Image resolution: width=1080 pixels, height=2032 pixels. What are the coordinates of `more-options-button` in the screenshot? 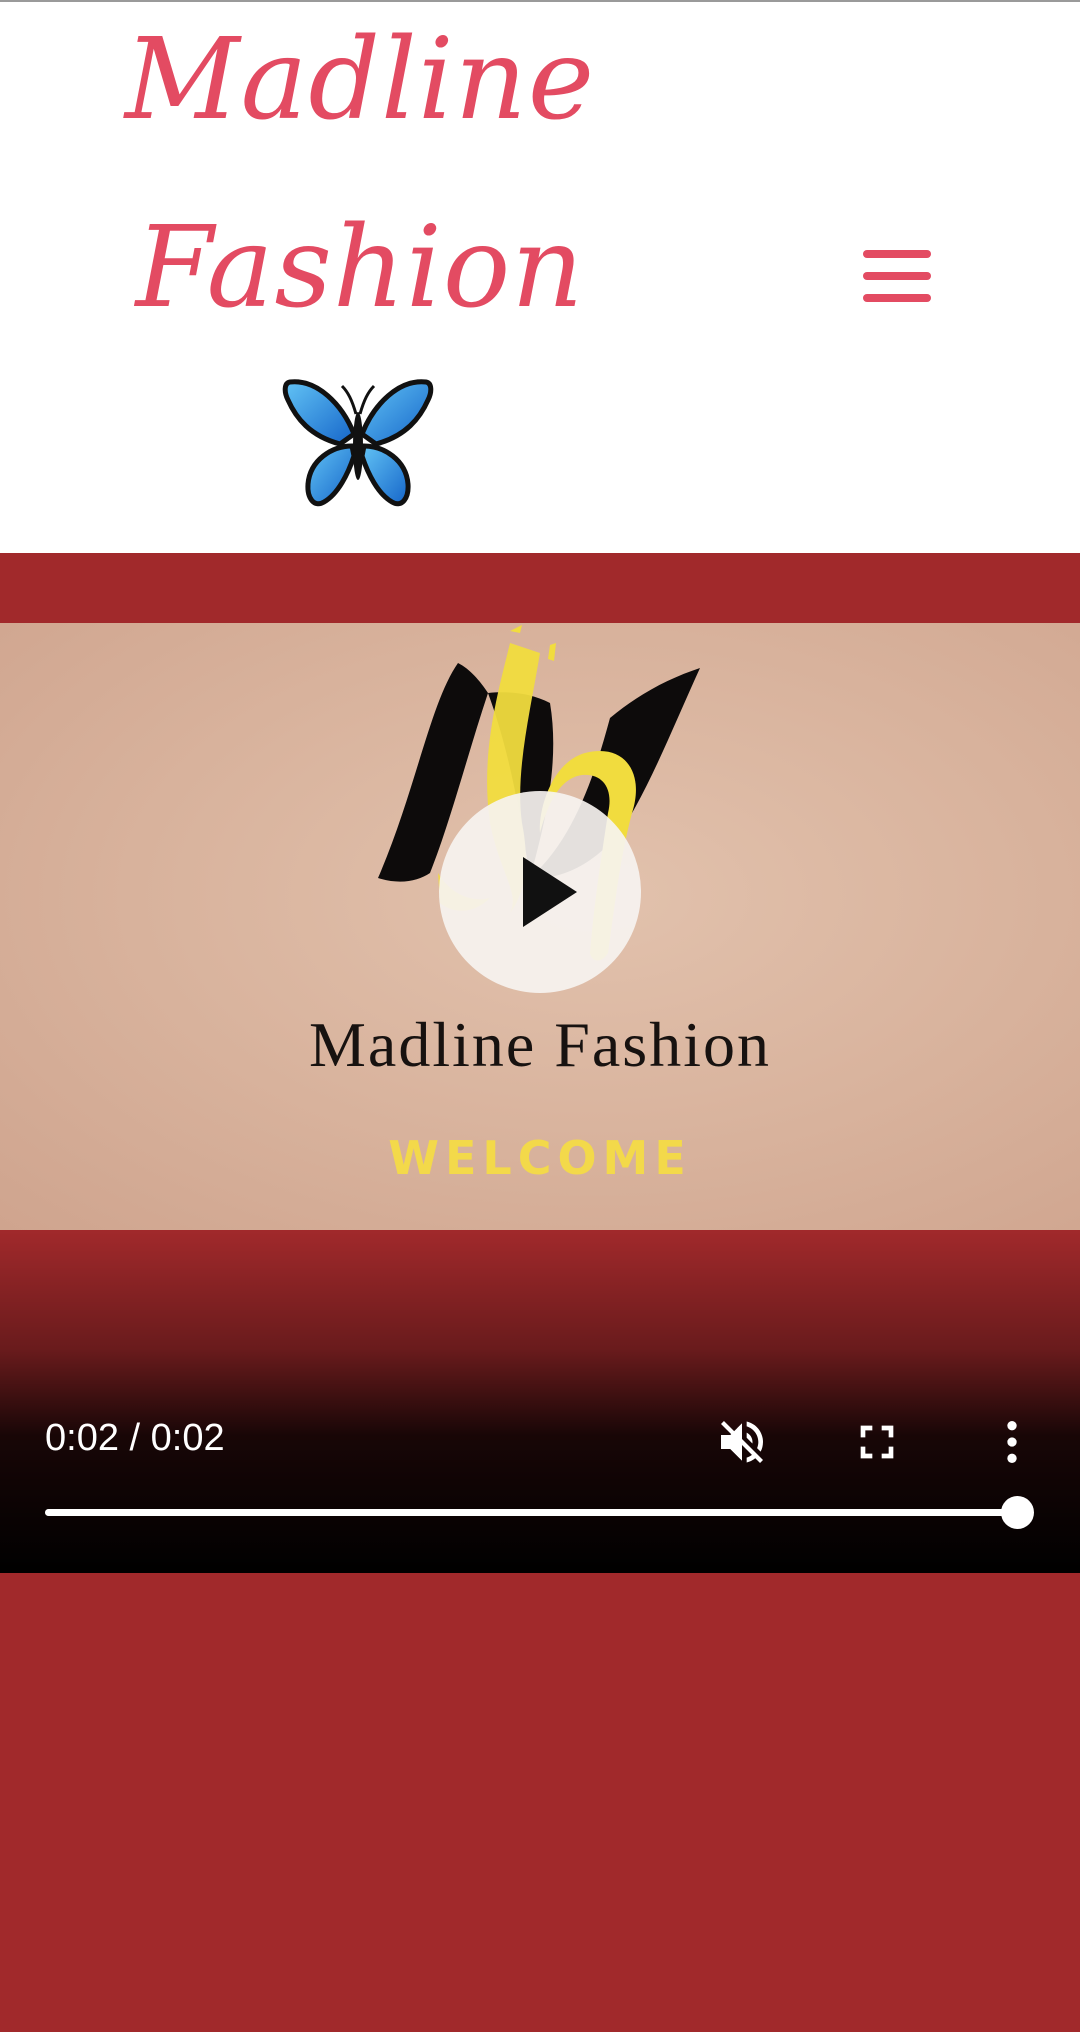 It's located at (1012, 1442).